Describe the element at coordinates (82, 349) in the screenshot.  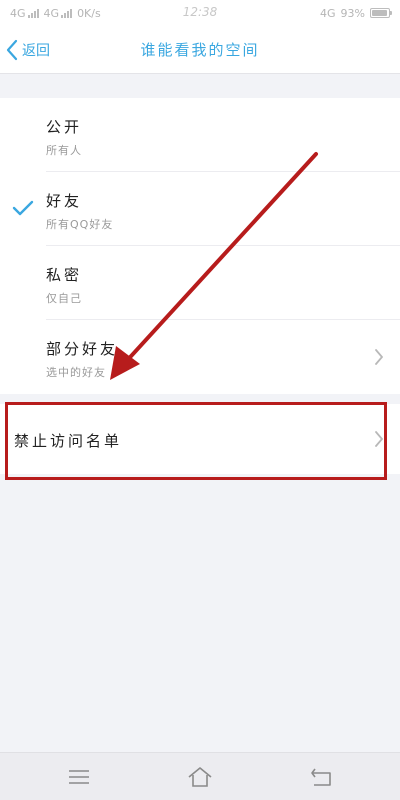
I see `option-title: 部分好友` at that location.